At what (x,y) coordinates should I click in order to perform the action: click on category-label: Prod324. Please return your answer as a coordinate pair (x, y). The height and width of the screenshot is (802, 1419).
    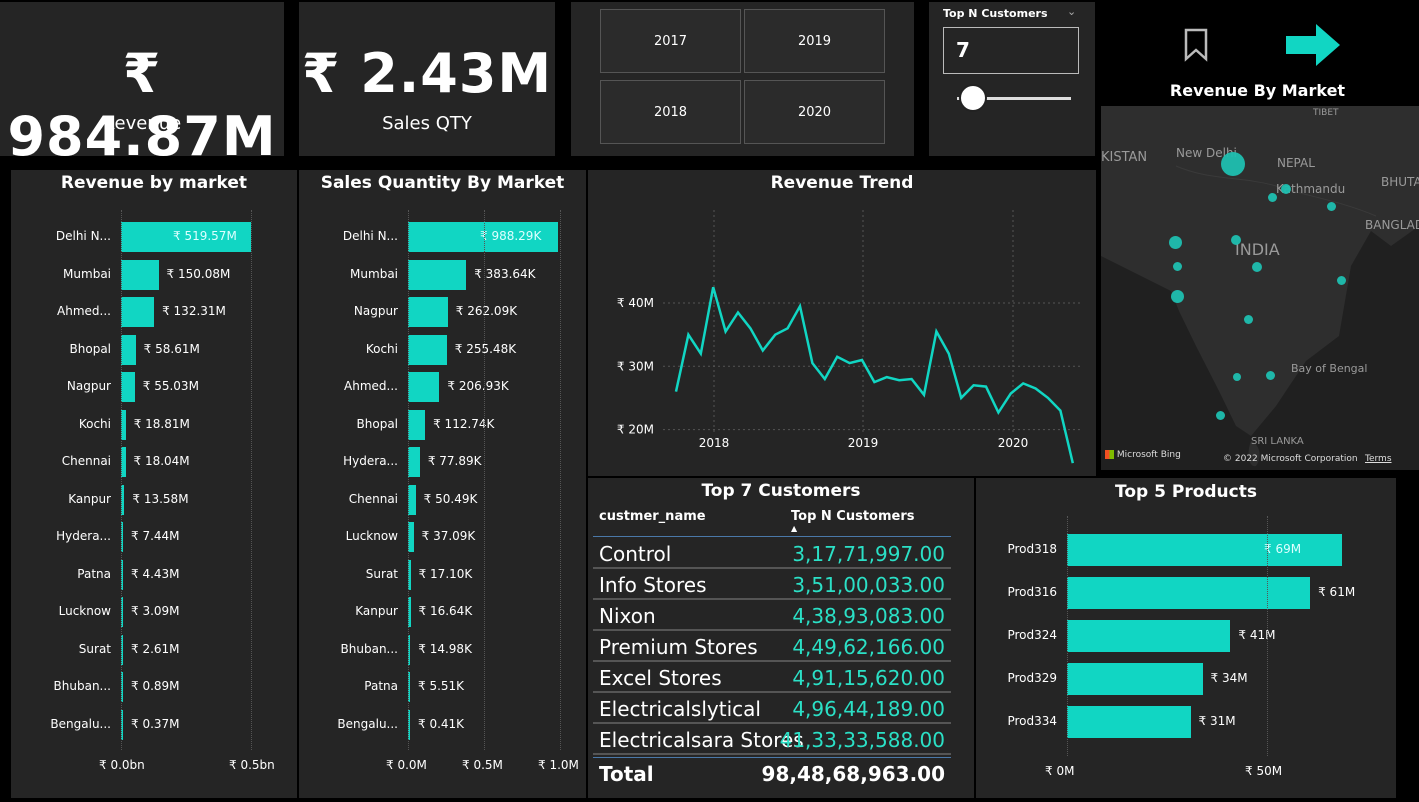
    Looking at the image, I should click on (1032, 635).